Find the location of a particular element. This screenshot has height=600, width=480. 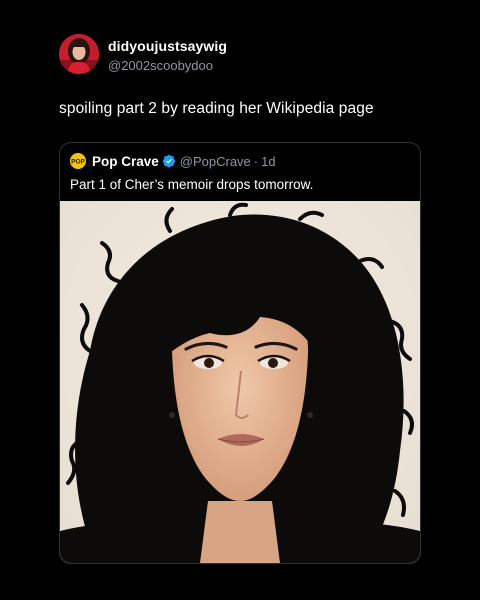

author-display-name: didyoujustsaywig is located at coordinates (167, 46).